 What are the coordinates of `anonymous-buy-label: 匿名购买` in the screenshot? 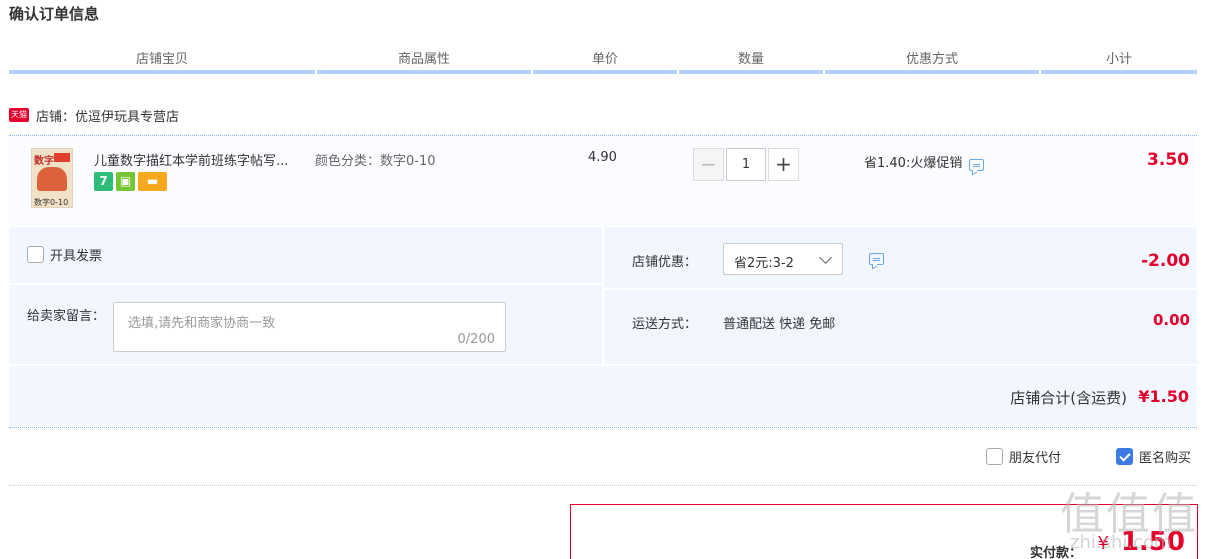 It's located at (1165, 458).